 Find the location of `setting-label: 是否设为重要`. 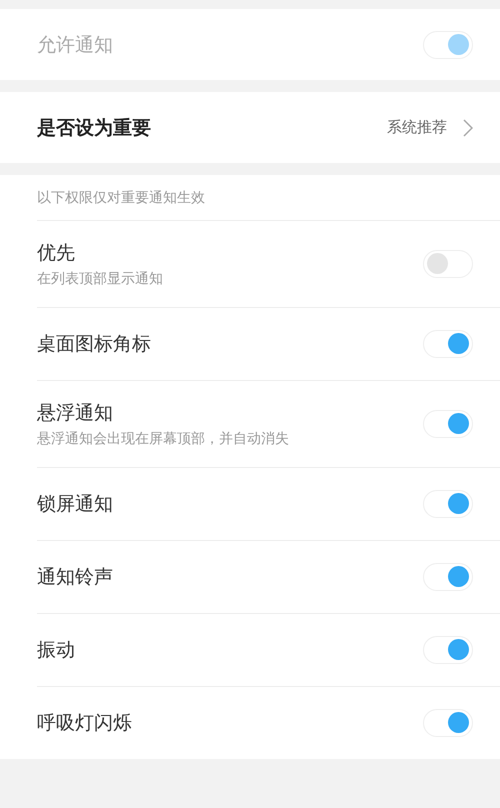

setting-label: 是否设为重要 is located at coordinates (94, 128).